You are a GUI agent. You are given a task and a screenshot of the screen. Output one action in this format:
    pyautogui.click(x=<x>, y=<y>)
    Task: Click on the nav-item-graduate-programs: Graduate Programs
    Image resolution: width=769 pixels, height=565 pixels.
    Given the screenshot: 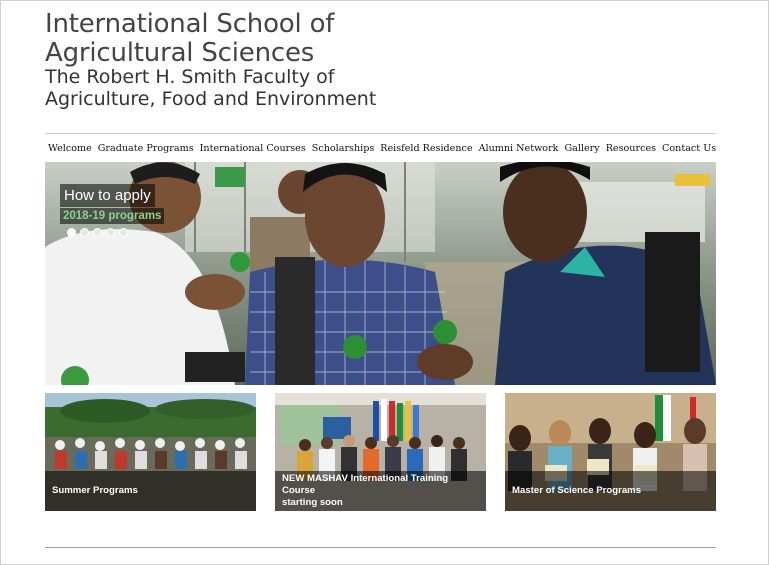 What is the action you would take?
    pyautogui.click(x=146, y=148)
    